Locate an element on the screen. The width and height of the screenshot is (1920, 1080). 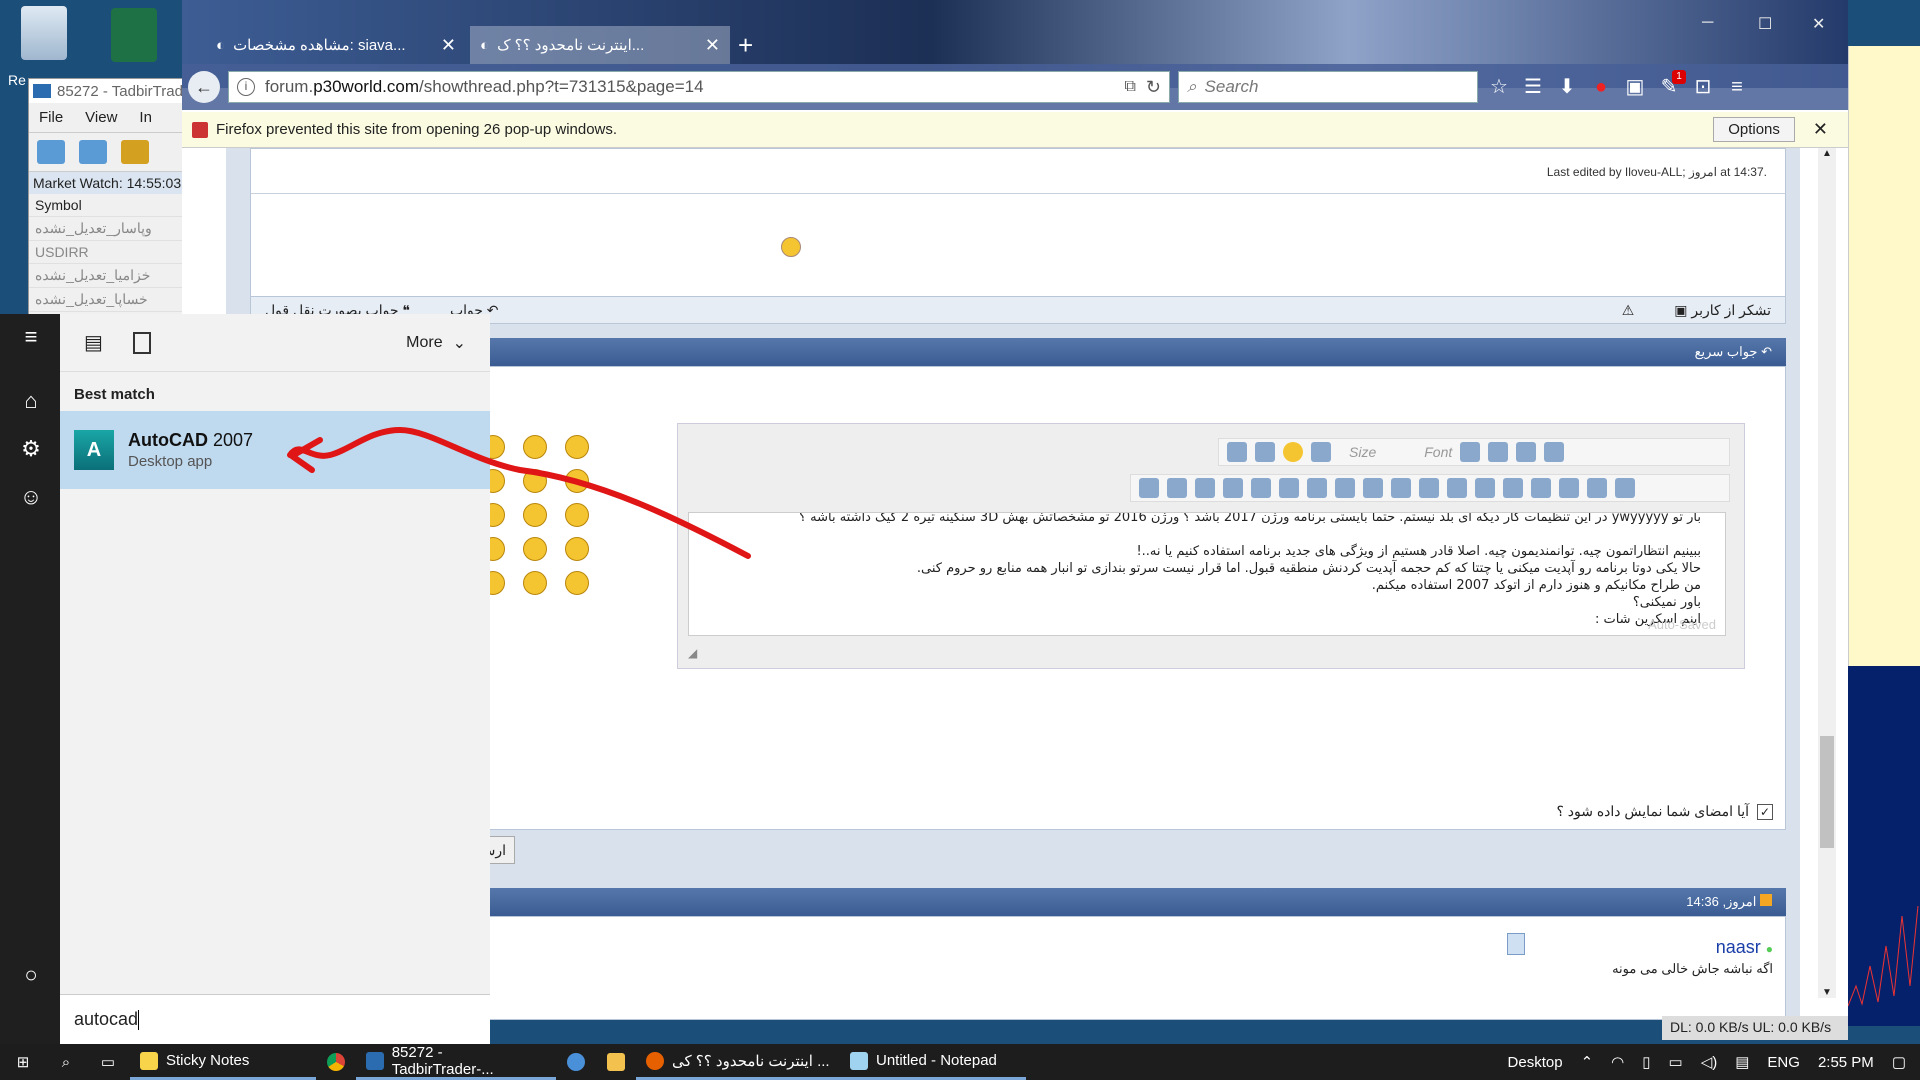
signature-checkbox: ✓ is located at coordinates (1765, 811).